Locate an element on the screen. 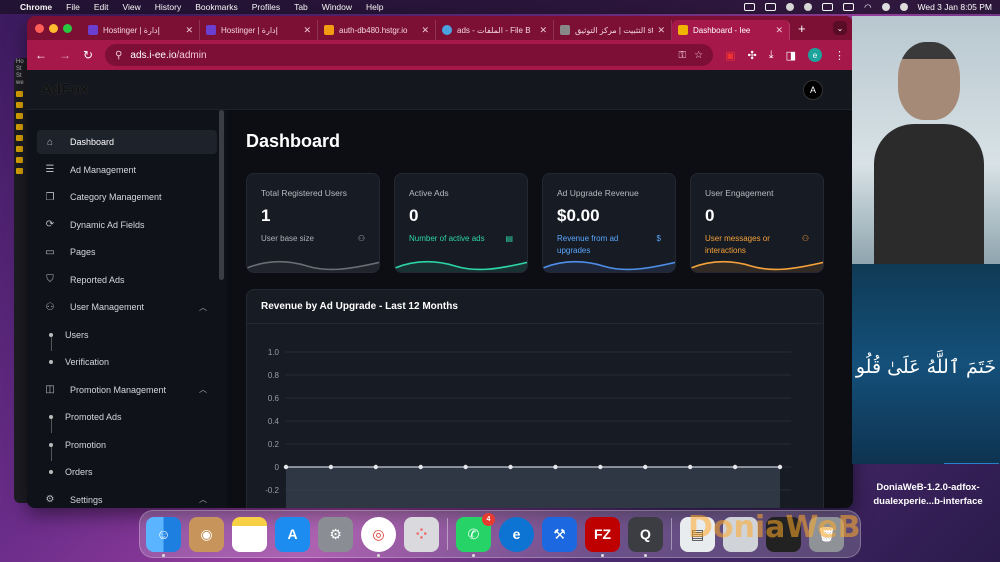  site-info-icon: ⚲ is located at coordinates (118, 55).